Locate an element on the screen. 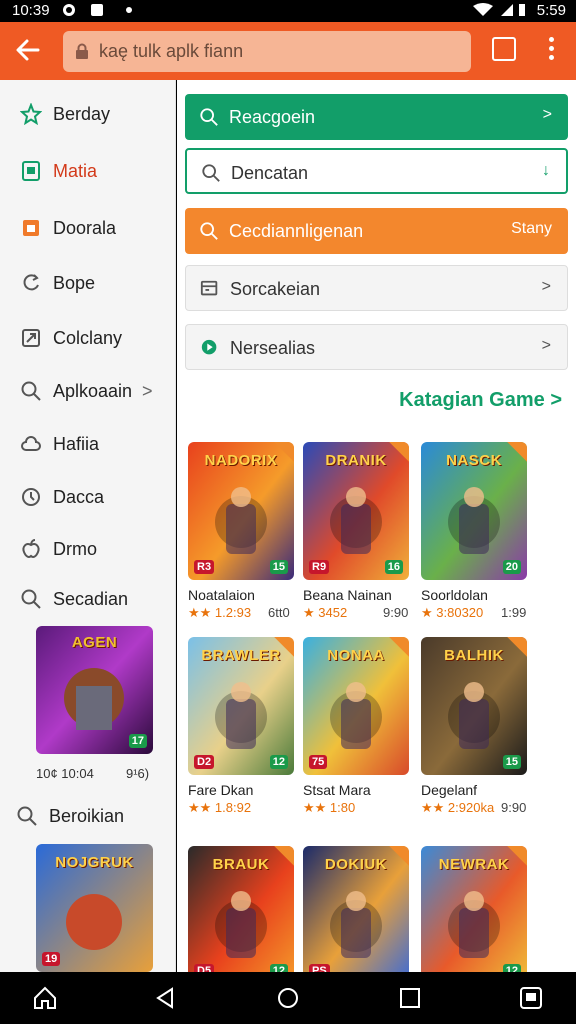 This screenshot has width=576, height=1024. back-arrow-icon is located at coordinates (28, 50).